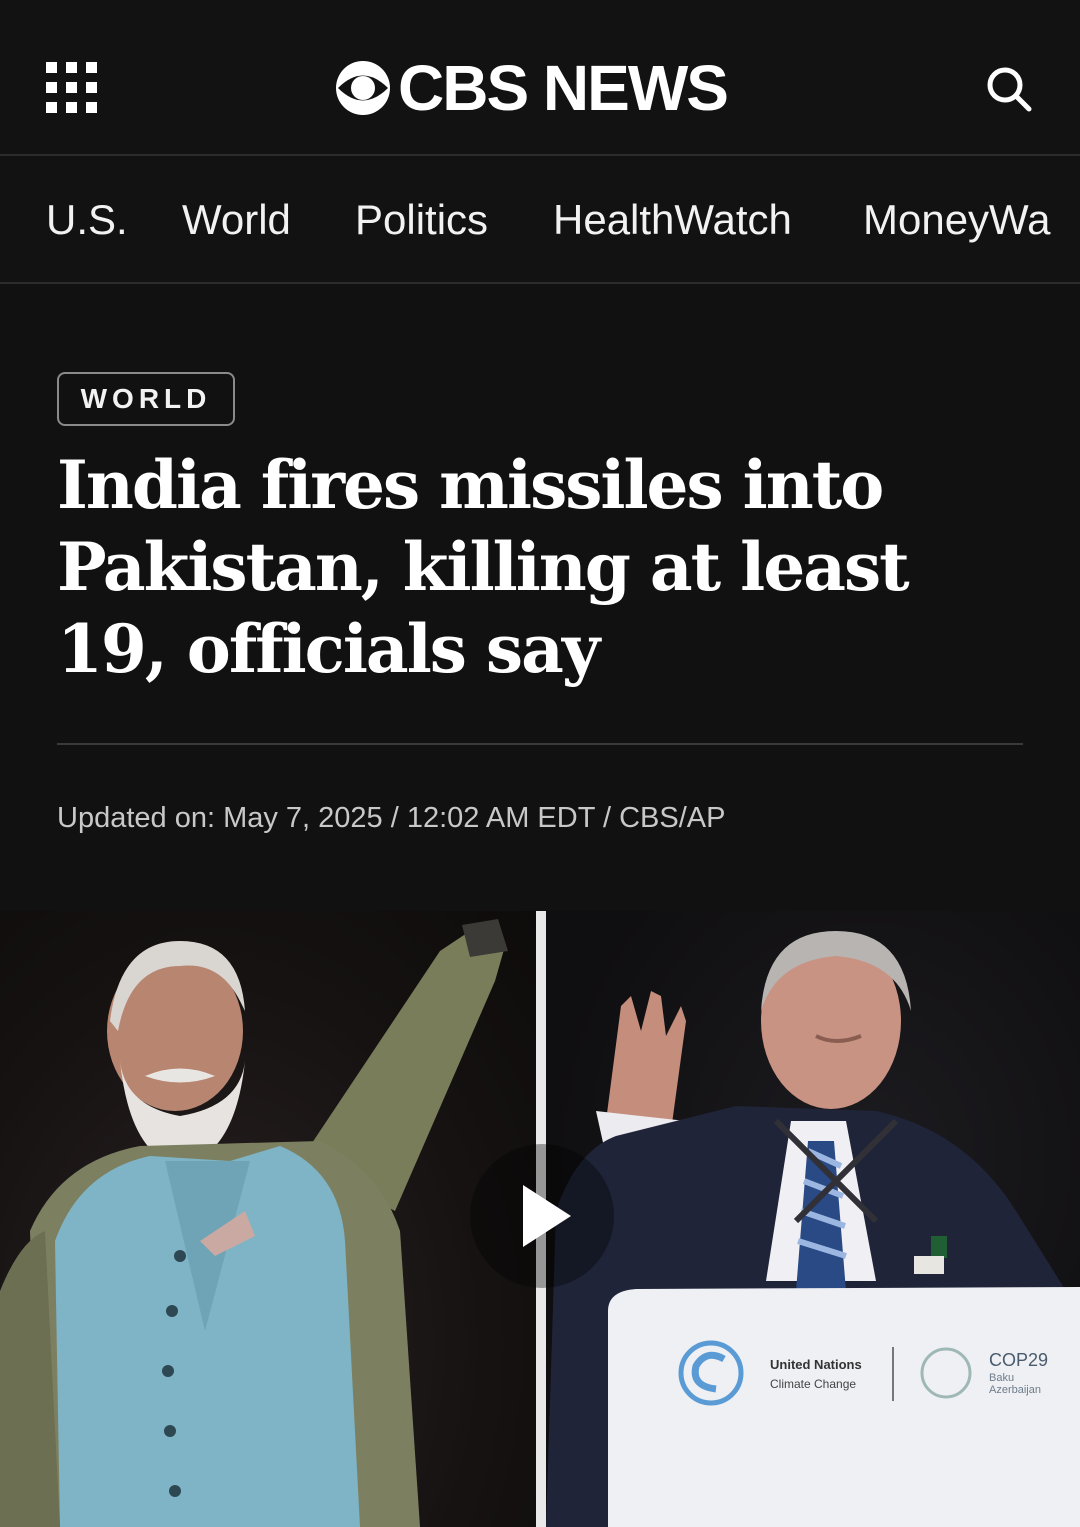  I want to click on nav-item-moneywatch: MoneyWa, so click(957, 220).